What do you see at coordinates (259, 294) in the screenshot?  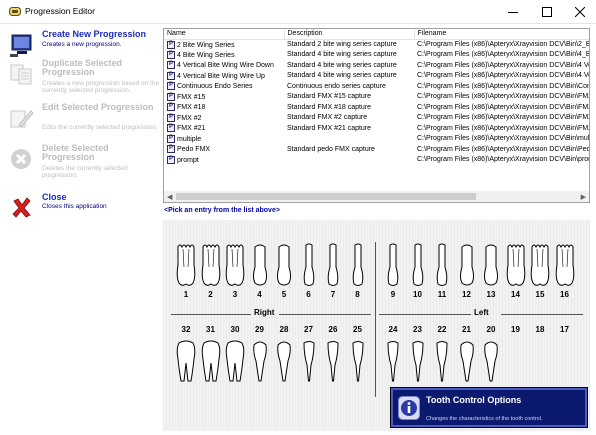 I see `upper-tooth-number: 4` at bounding box center [259, 294].